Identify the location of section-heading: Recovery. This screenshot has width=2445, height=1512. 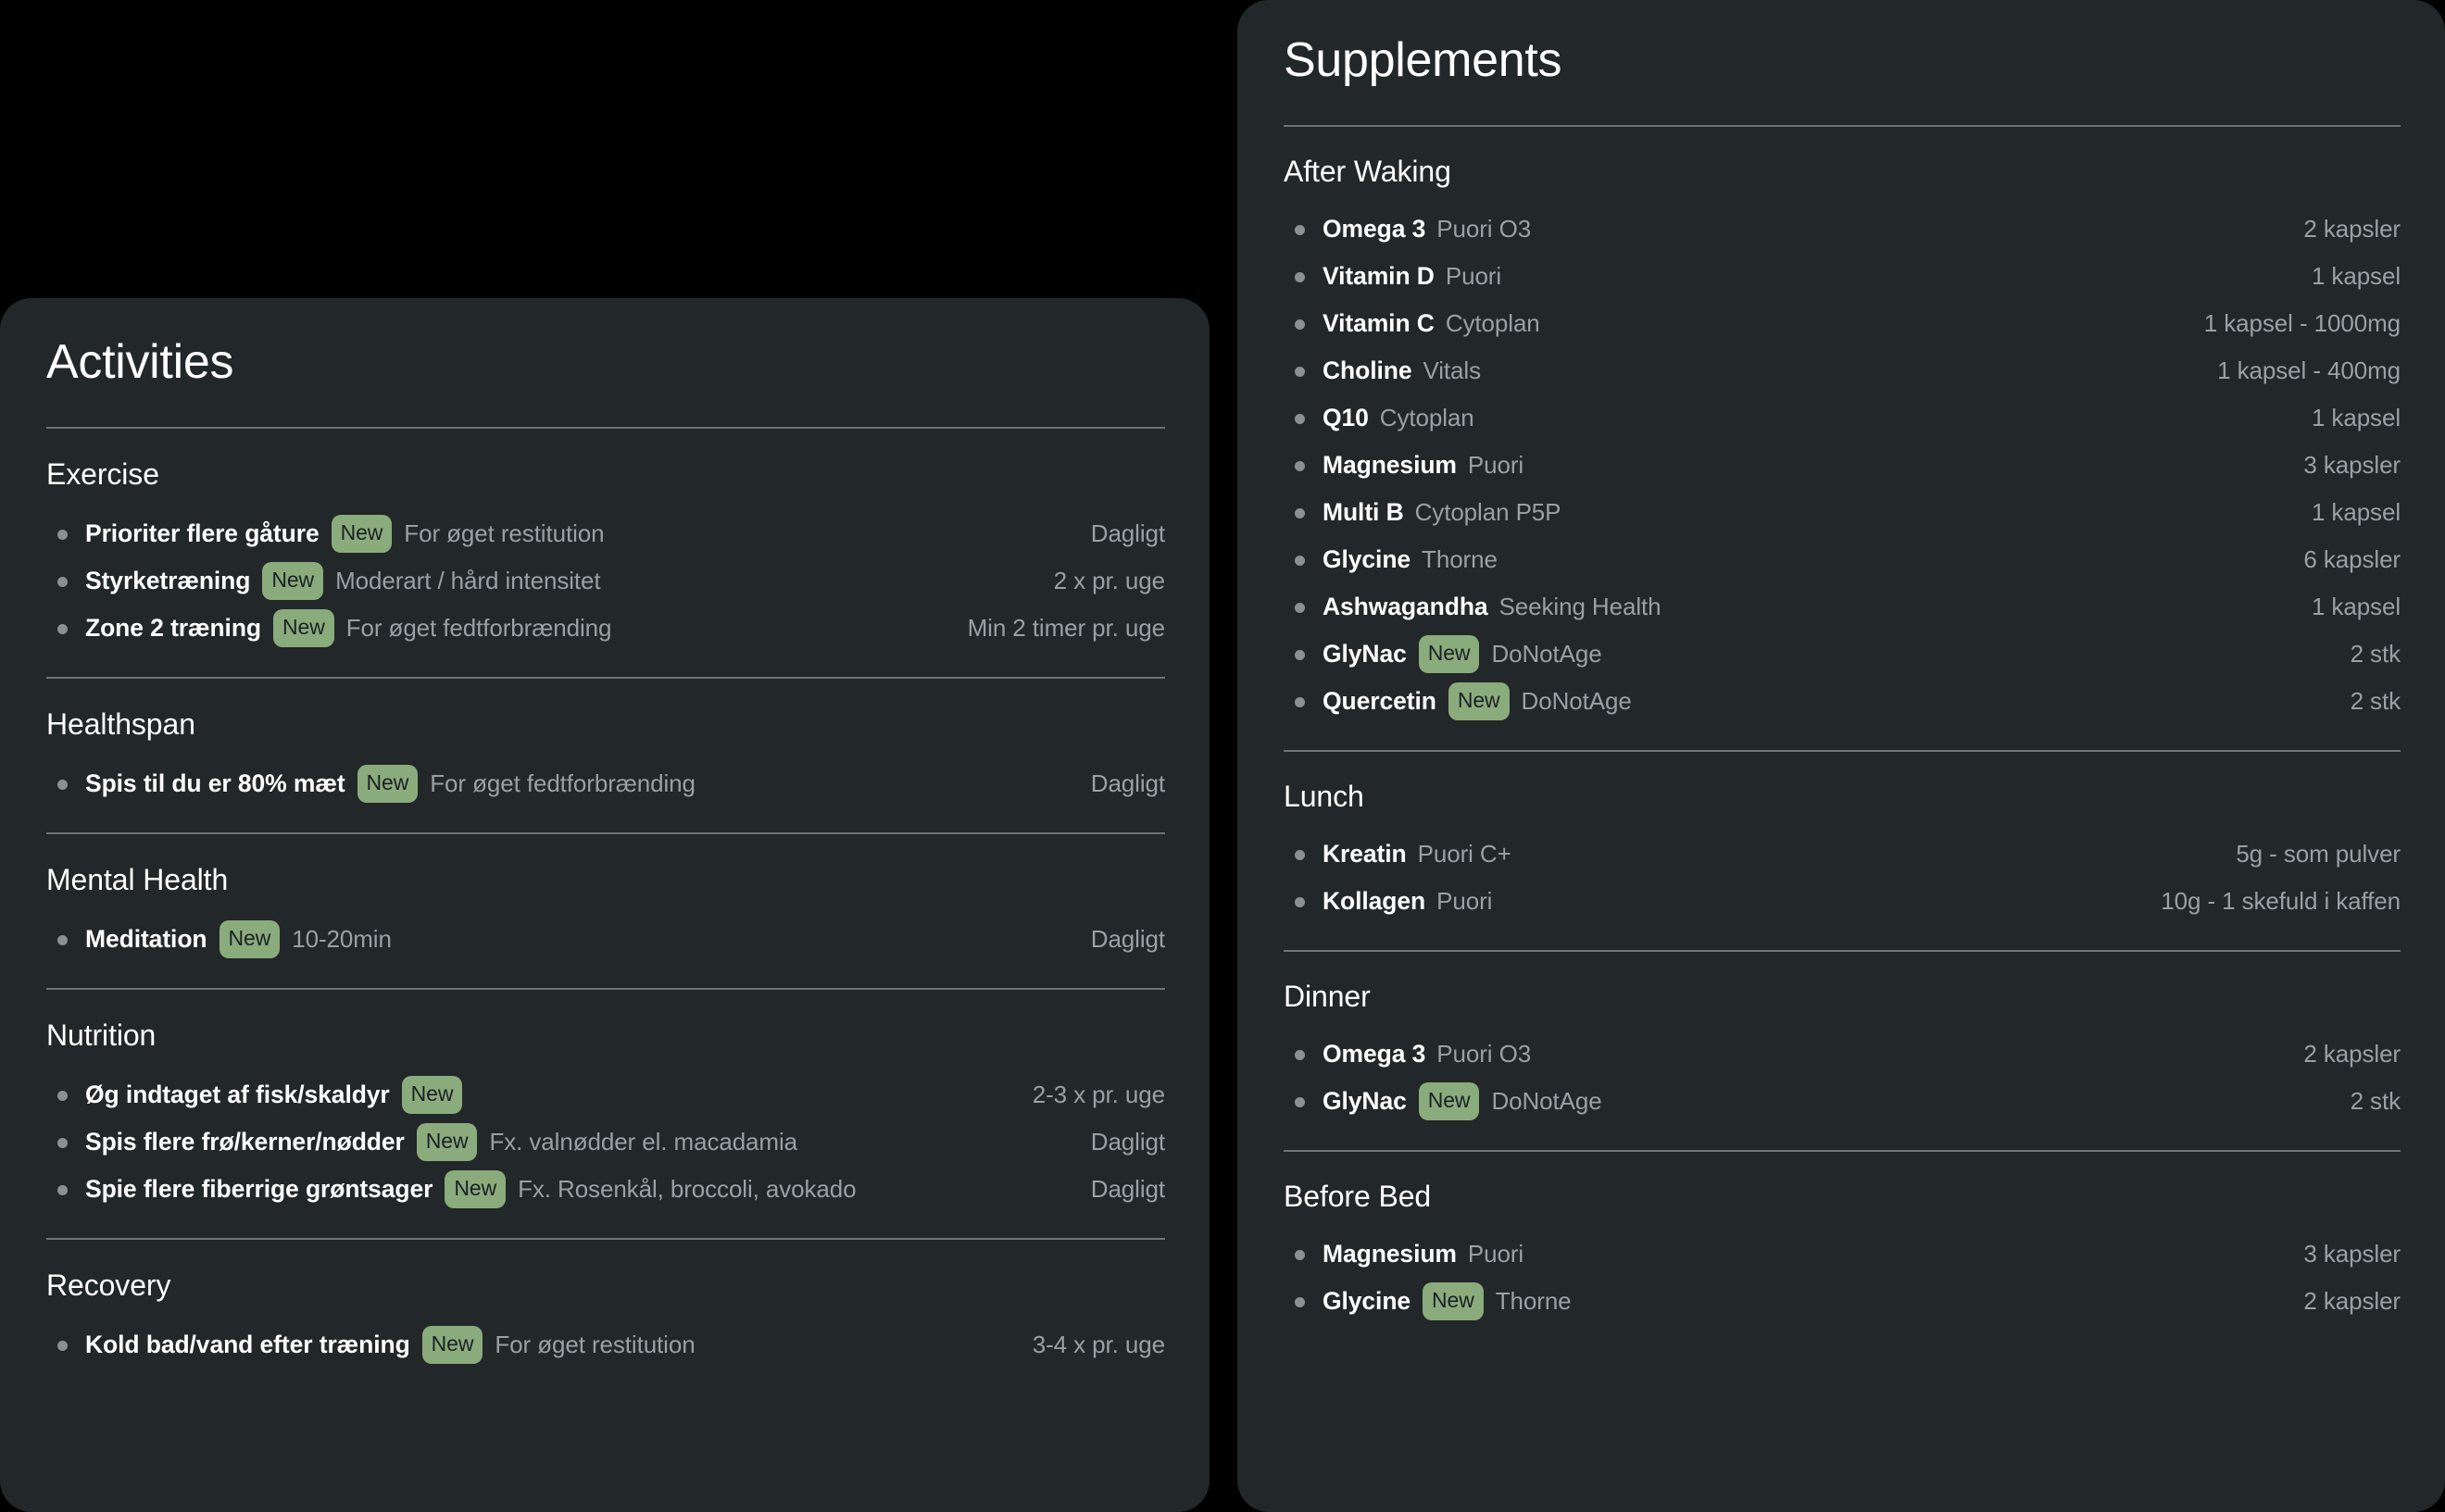
(108, 1285).